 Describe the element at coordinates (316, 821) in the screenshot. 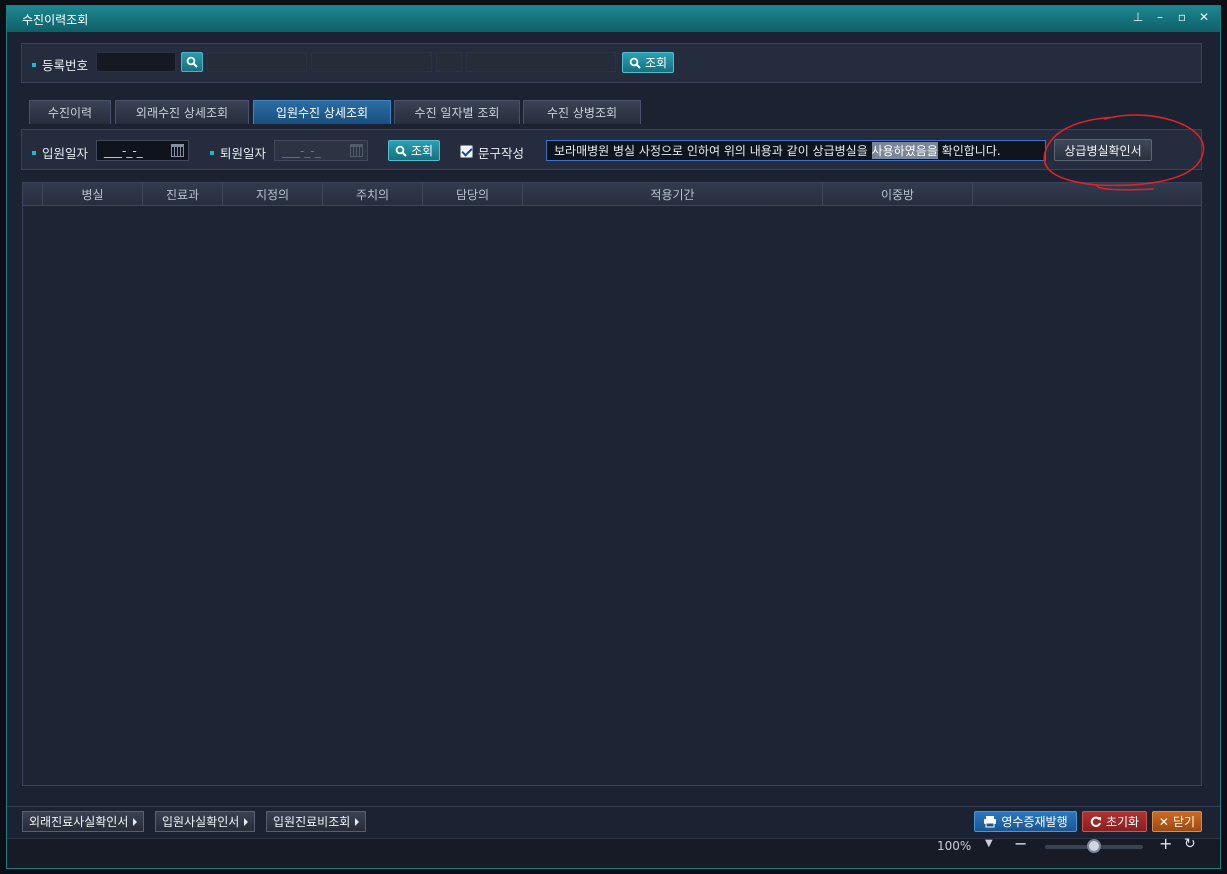

I see `inpatient-fee-button: 입원진료비조회` at that location.